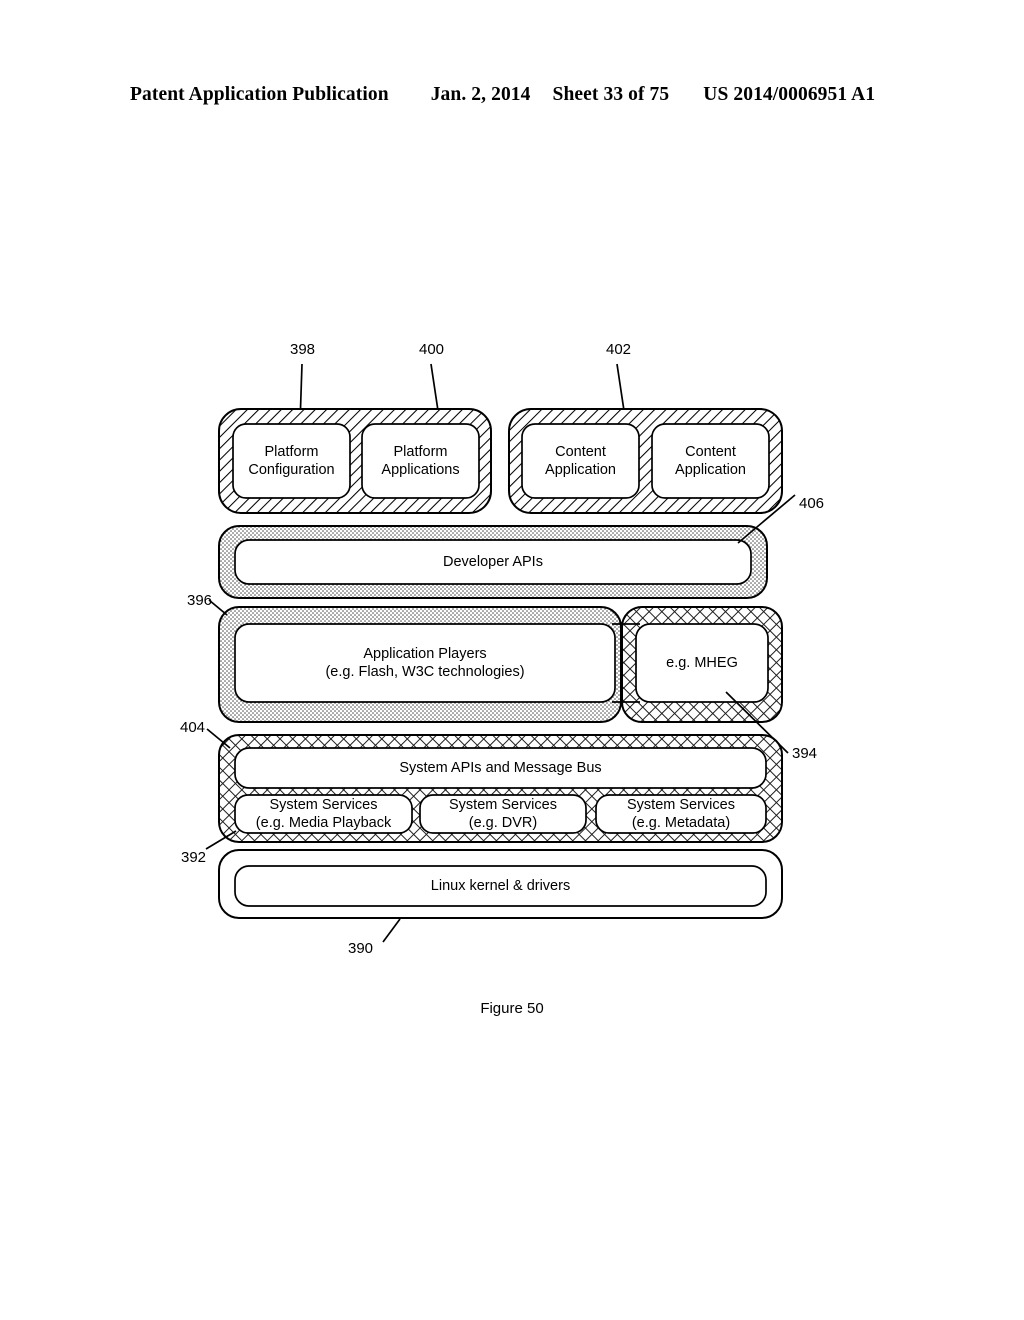 The width and height of the screenshot is (1024, 1320). I want to click on ref-numeral-402: 402, so click(619, 349).